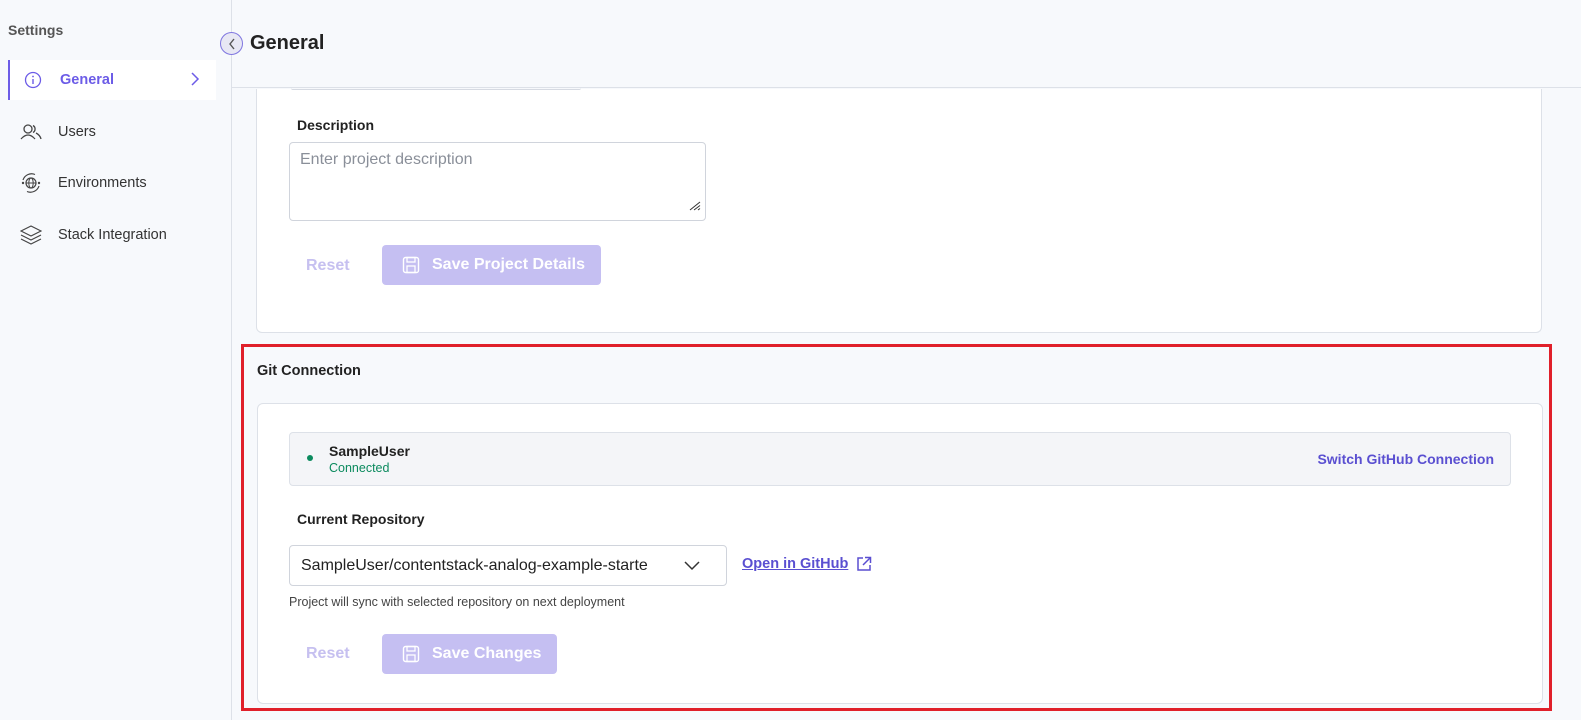 The image size is (1581, 720). I want to click on sidebar-item-general: General, so click(112, 80).